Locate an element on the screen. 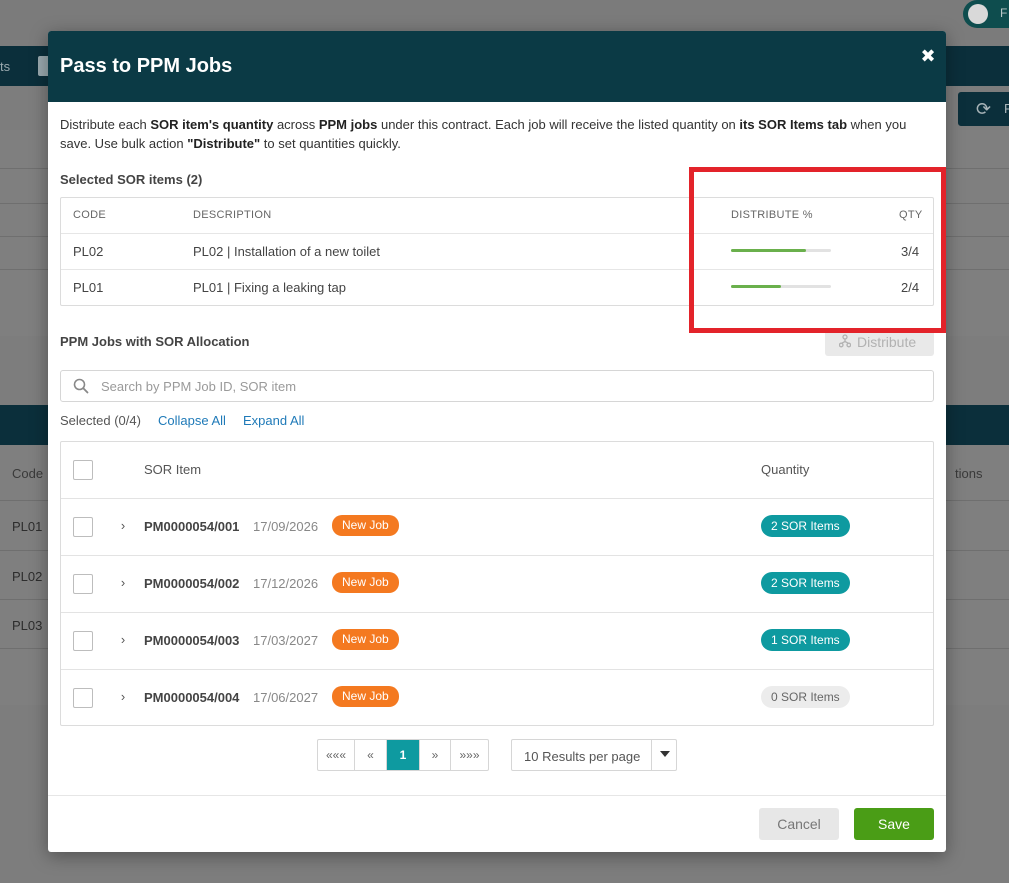 The height and width of the screenshot is (883, 1009). search-box is located at coordinates (497, 386).